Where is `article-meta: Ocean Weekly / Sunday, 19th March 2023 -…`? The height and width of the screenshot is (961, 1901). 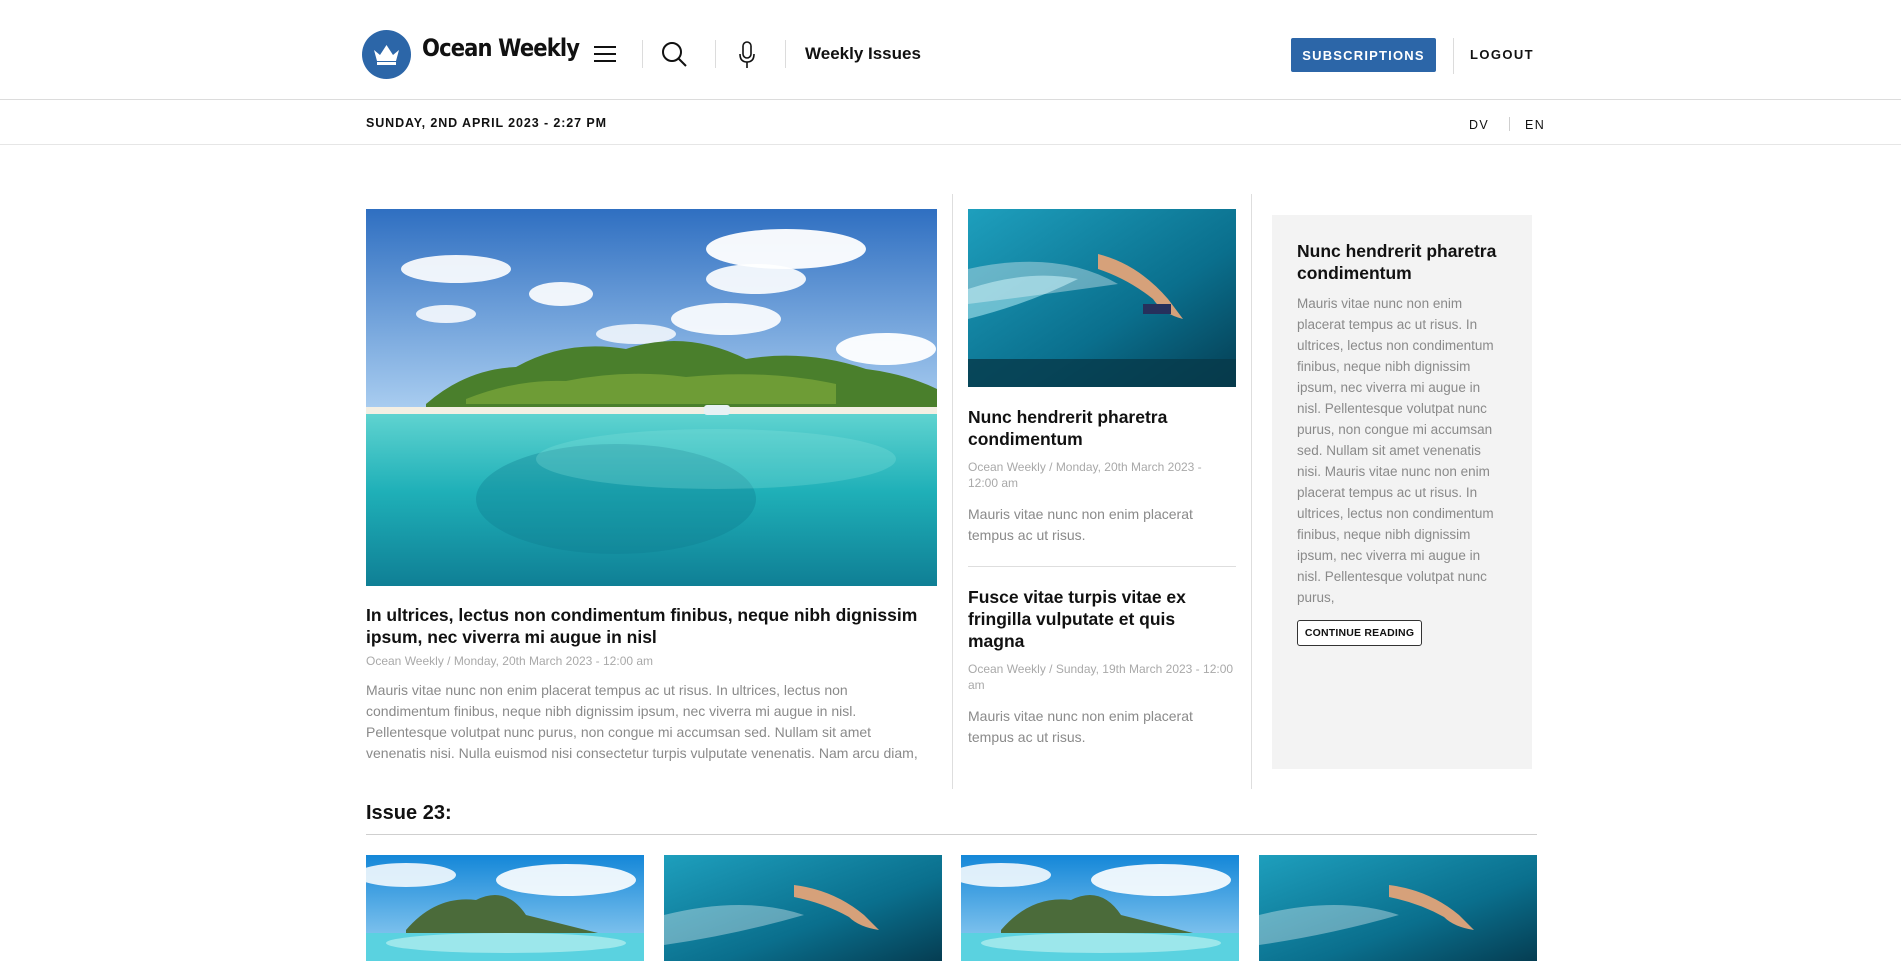
article-meta: Ocean Weekly / Sunday, 19th March 2023 -… is located at coordinates (1101, 677).